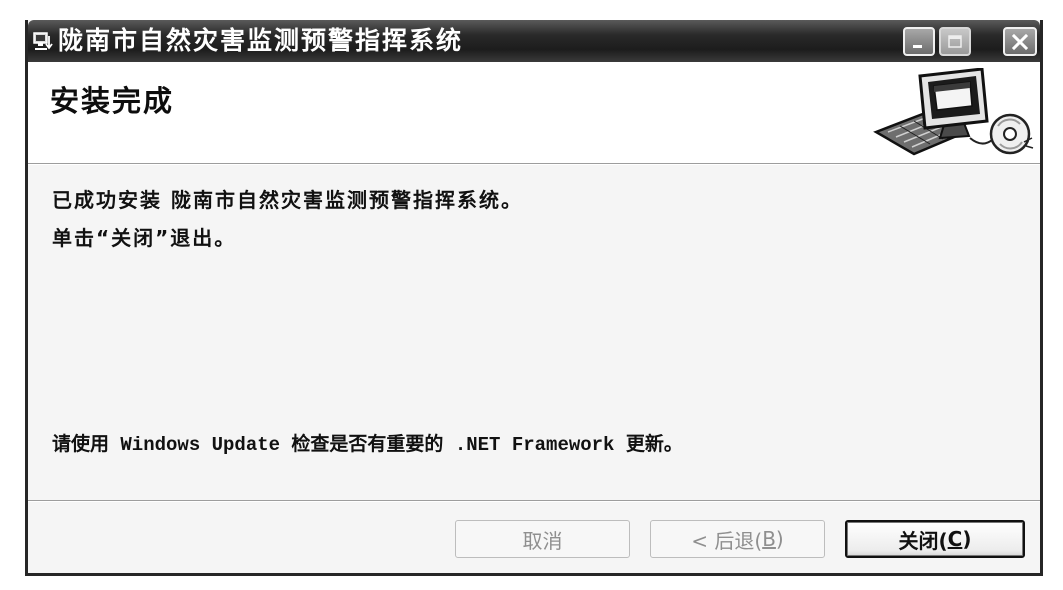 The image size is (1063, 590). What do you see at coordinates (779, 539) in the screenshot?
I see `back-button-label-end: )` at bounding box center [779, 539].